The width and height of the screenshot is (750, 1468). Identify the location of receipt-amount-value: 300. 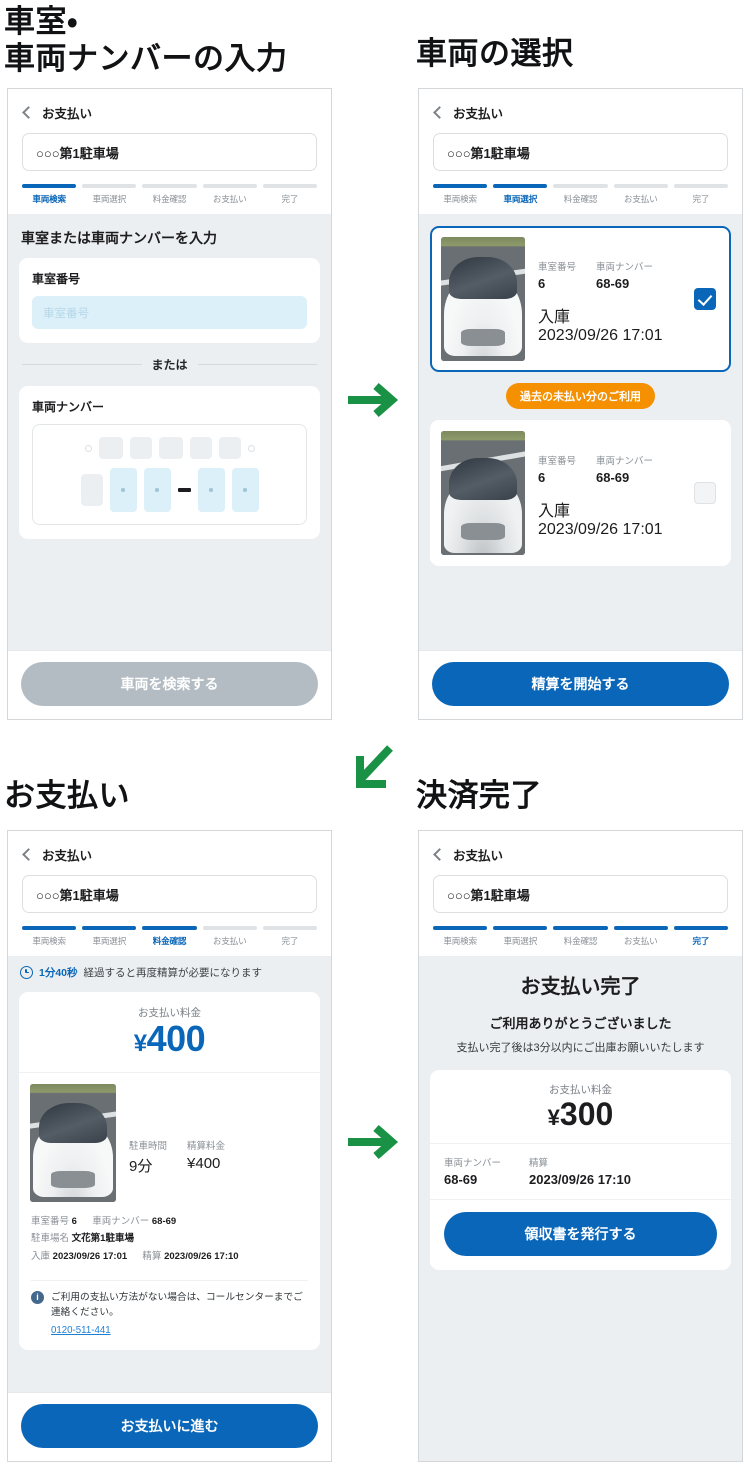
(586, 1114).